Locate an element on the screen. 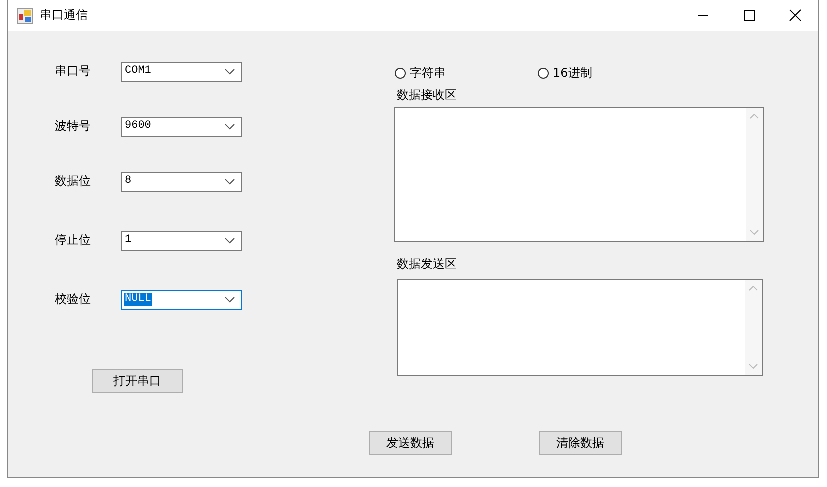  area-label: 数据接收区 is located at coordinates (427, 95).